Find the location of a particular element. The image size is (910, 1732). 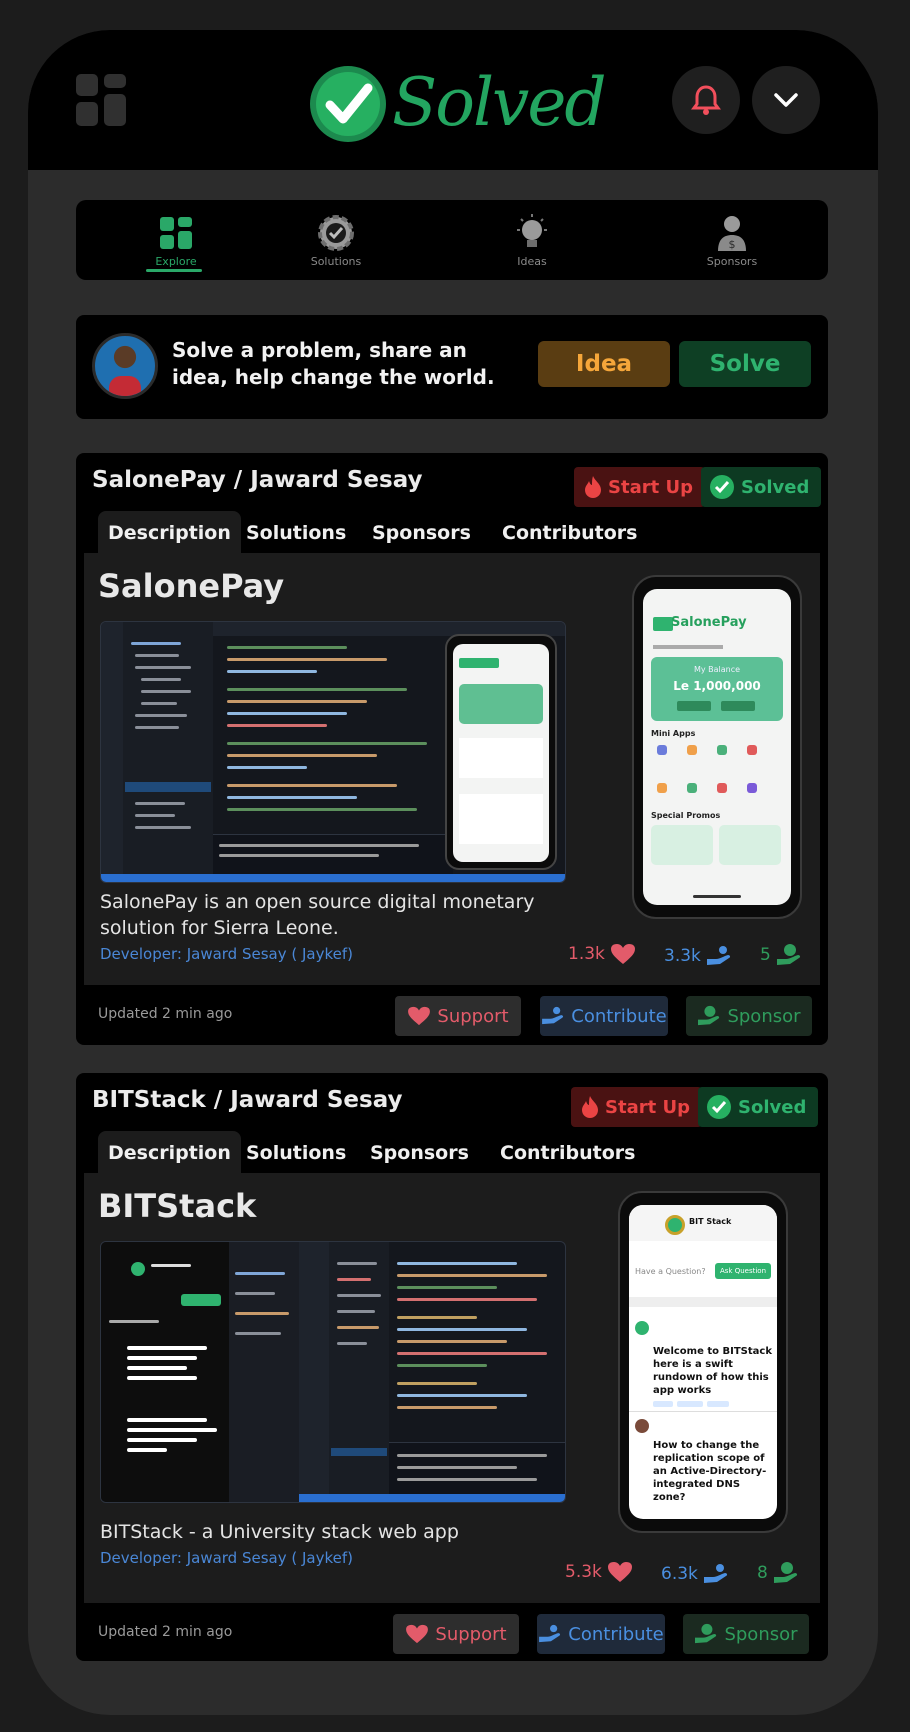

nav-label: Ideas is located at coordinates (532, 261).